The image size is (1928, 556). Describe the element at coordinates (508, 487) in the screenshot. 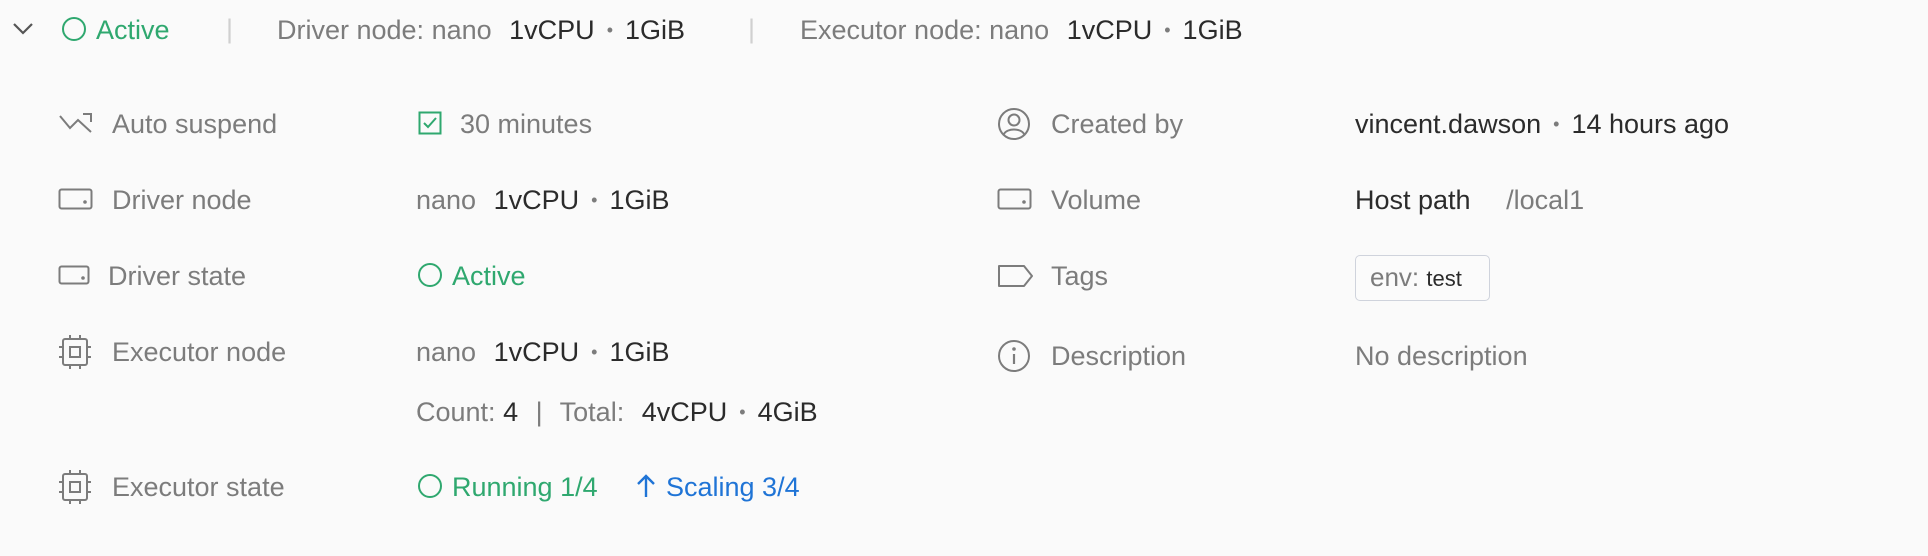

I see `executor-state-running: Running 1/4` at that location.